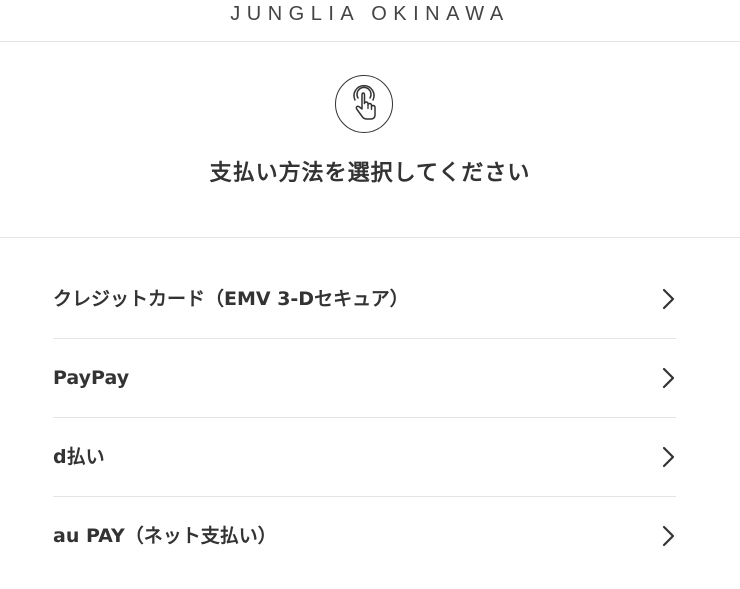 The height and width of the screenshot is (589, 740). I want to click on payment-method-paypay: PayPay, so click(364, 378).